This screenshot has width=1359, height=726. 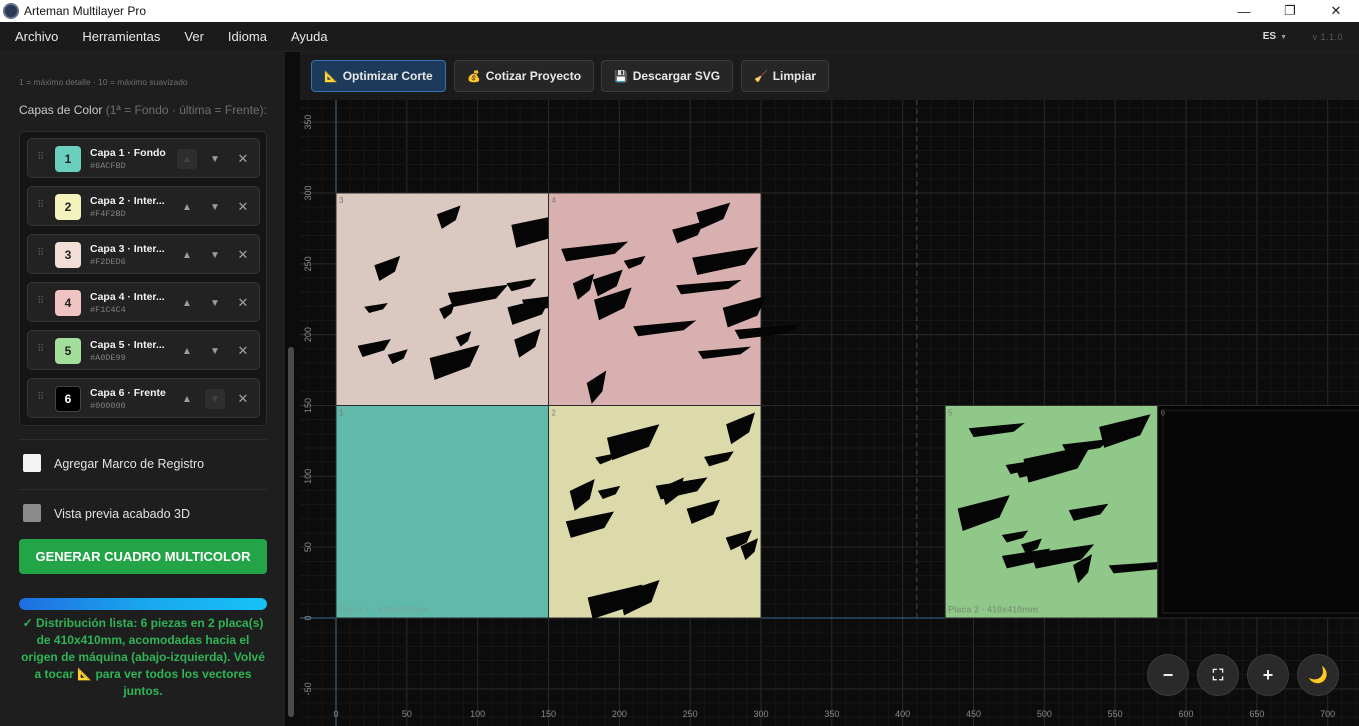 I want to click on download-svg-button: 💾 Descargar SVG, so click(x=667, y=76).